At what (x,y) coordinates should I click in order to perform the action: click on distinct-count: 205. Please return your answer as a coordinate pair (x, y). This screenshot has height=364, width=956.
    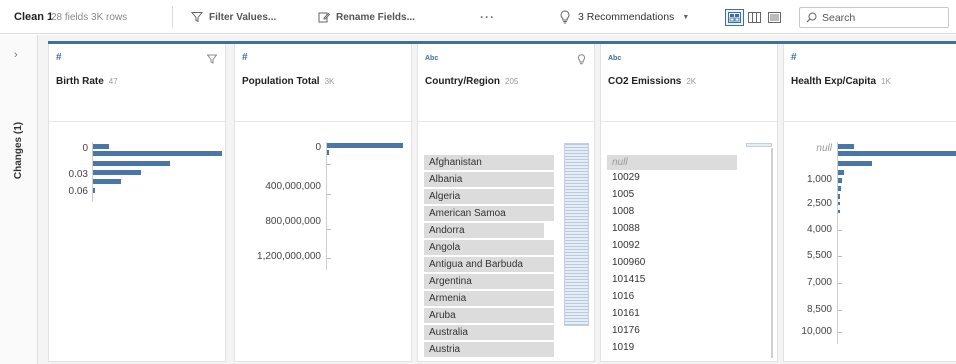
    Looking at the image, I should click on (512, 81).